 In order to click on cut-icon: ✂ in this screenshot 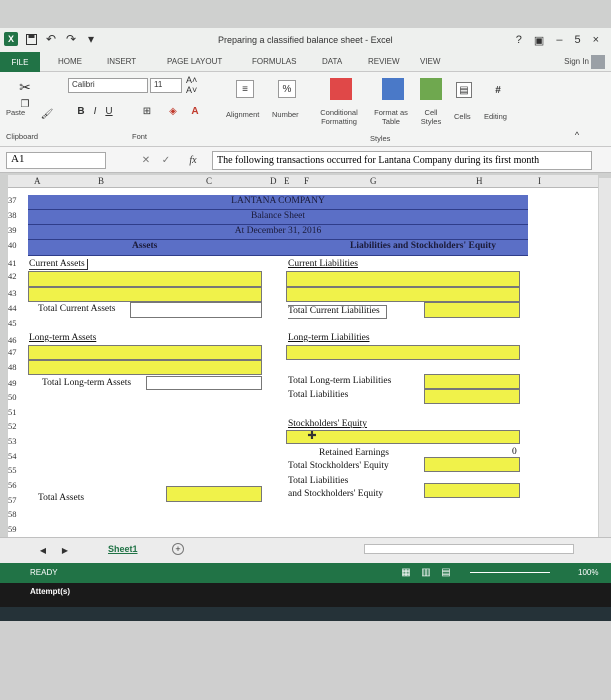, I will do `click(25, 87)`.